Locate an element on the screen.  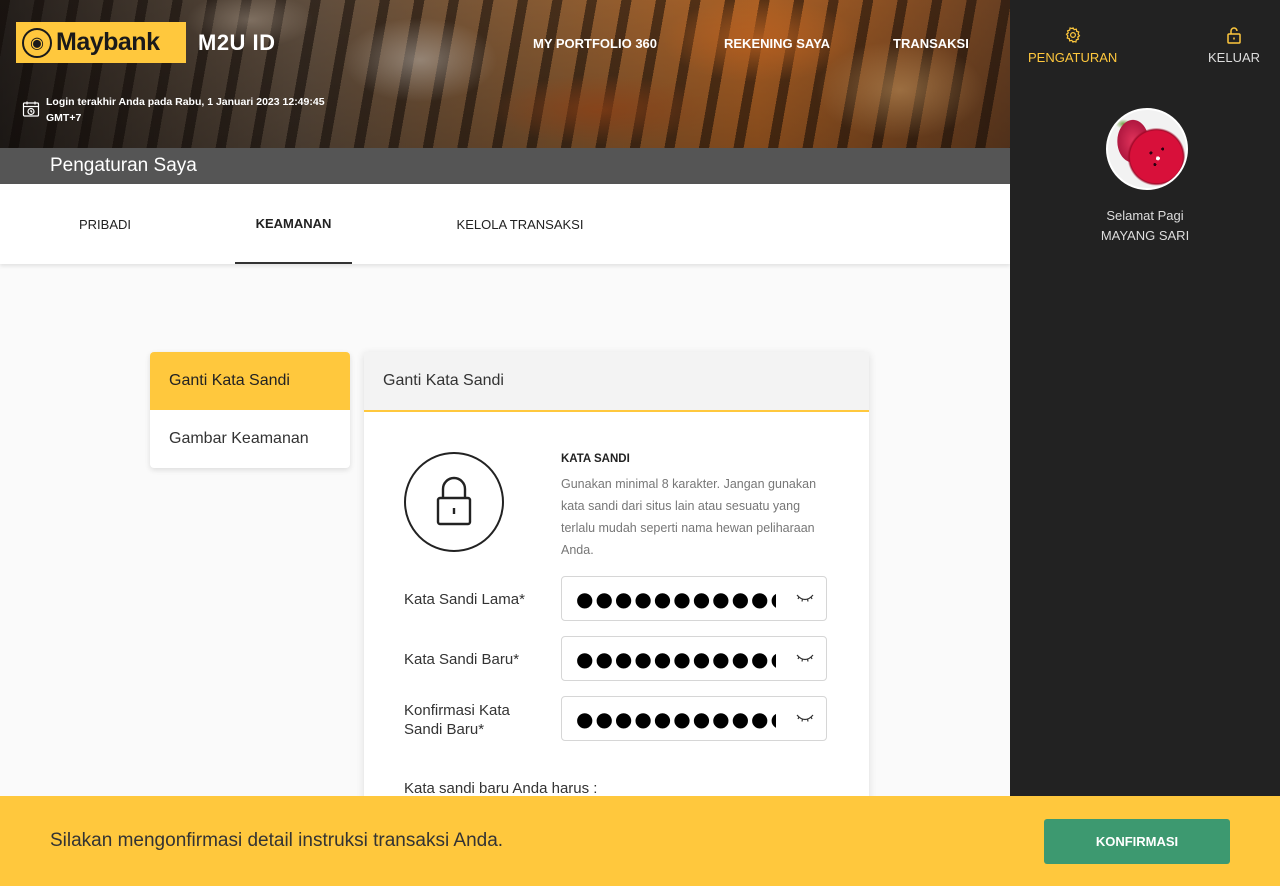
side-item-ganti-kata-sandi: Ganti Kata Sandi is located at coordinates (250, 381).